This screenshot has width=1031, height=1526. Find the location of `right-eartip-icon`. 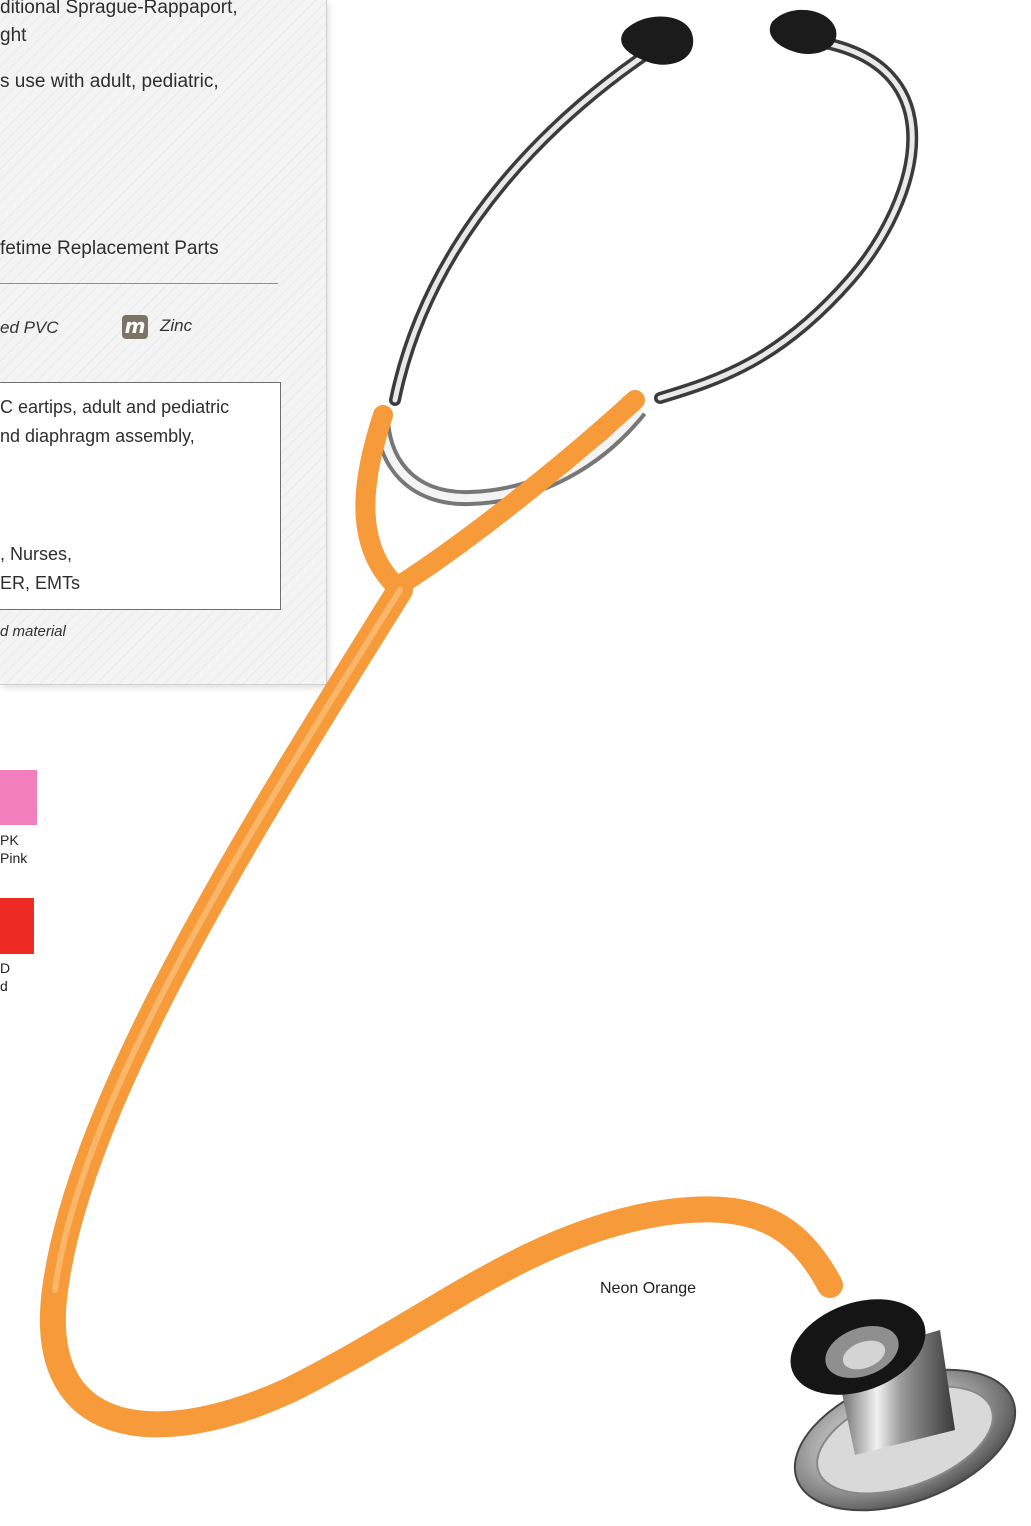

right-eartip-icon is located at coordinates (803, 31).